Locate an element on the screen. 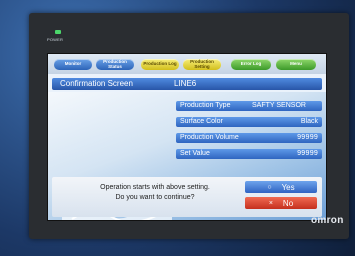 The height and width of the screenshot is (256, 355). screen-title: Confirmation Screen is located at coordinates (96, 83).